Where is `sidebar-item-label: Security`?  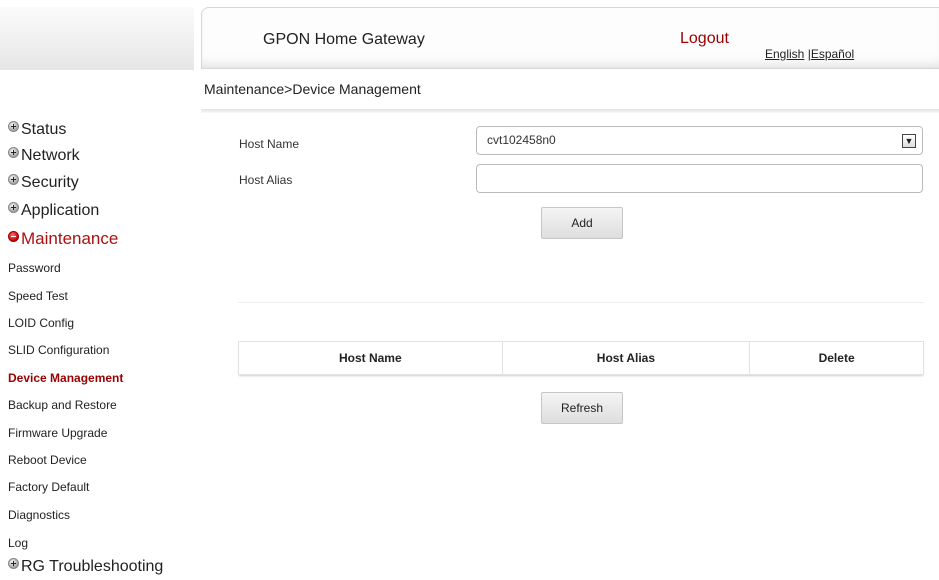
sidebar-item-label: Security is located at coordinates (50, 182).